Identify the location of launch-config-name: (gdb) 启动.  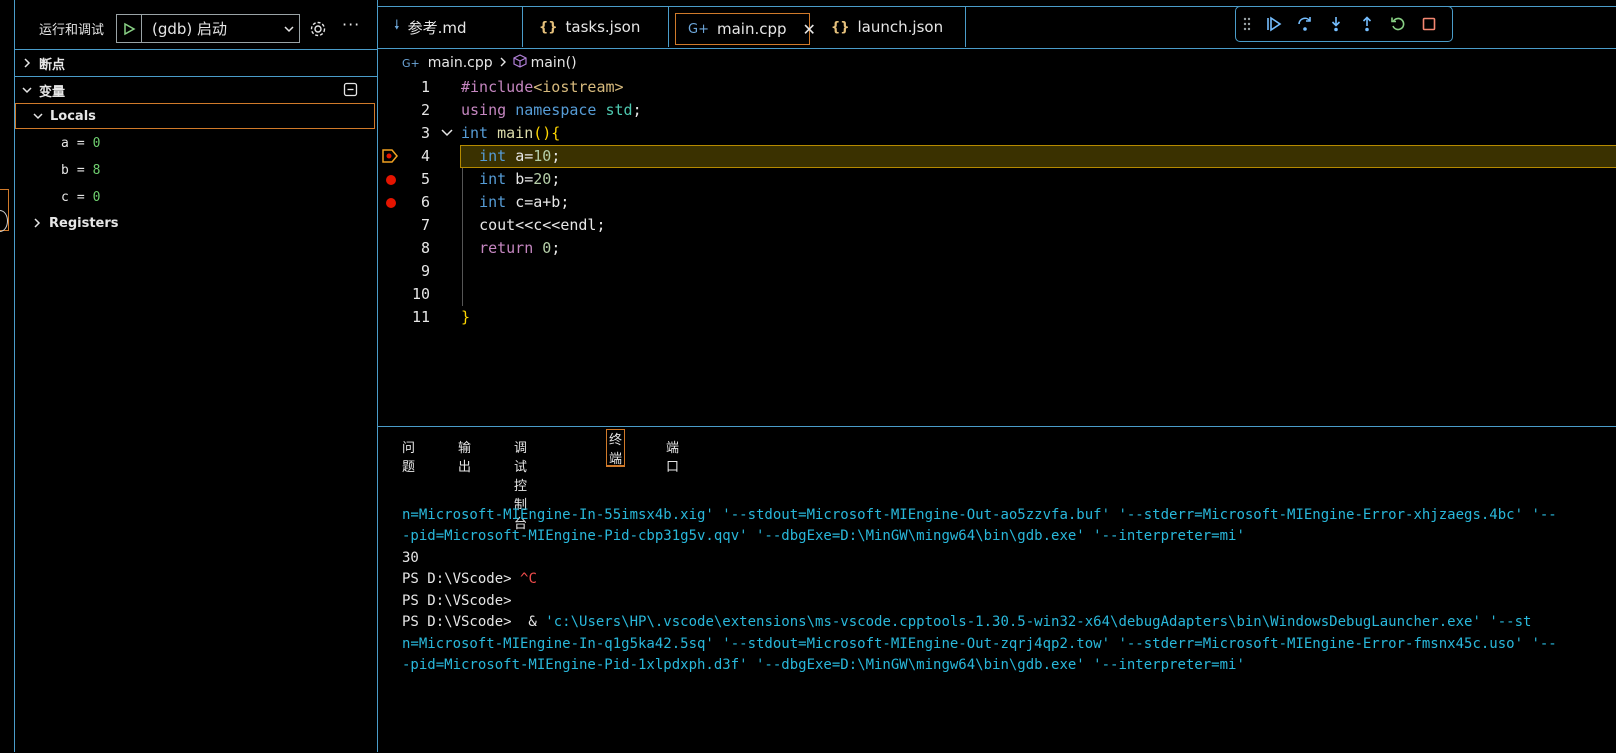
(190, 29).